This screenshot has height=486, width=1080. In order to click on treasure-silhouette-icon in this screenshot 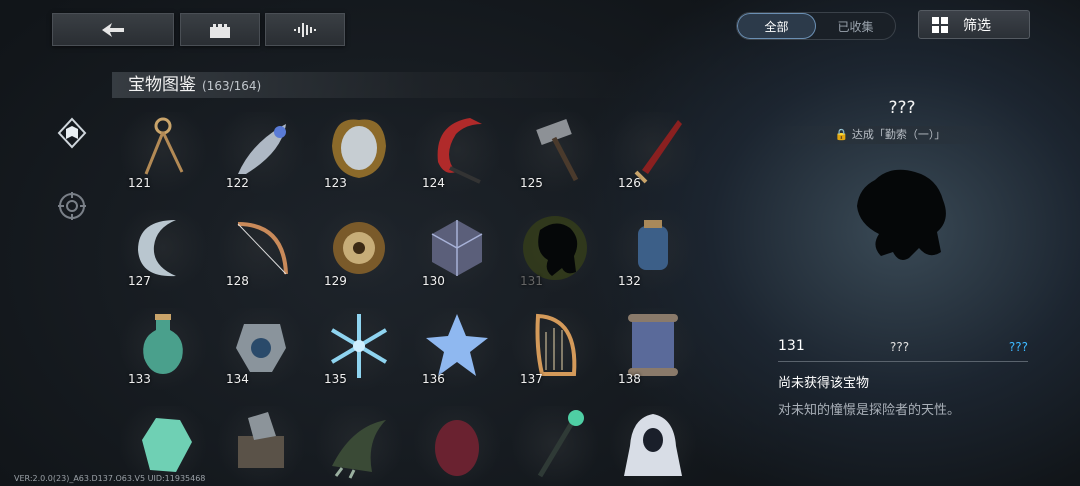, I will do `click(901, 214)`.